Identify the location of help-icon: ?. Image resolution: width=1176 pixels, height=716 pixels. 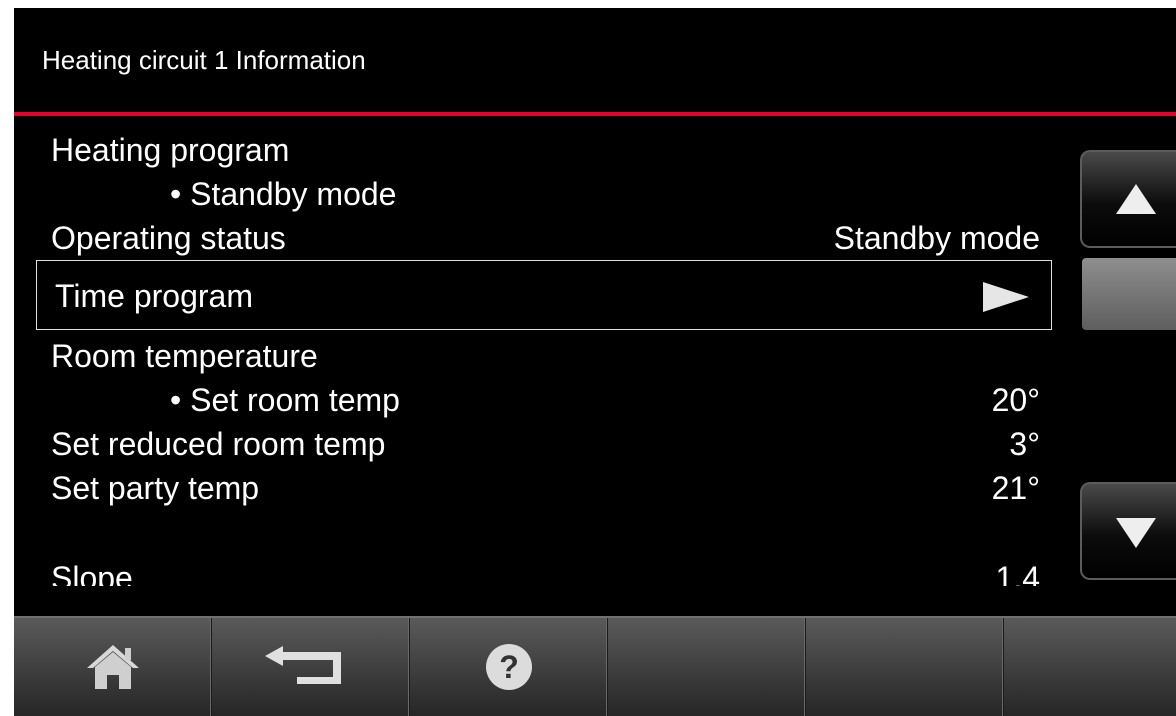
(508, 667).